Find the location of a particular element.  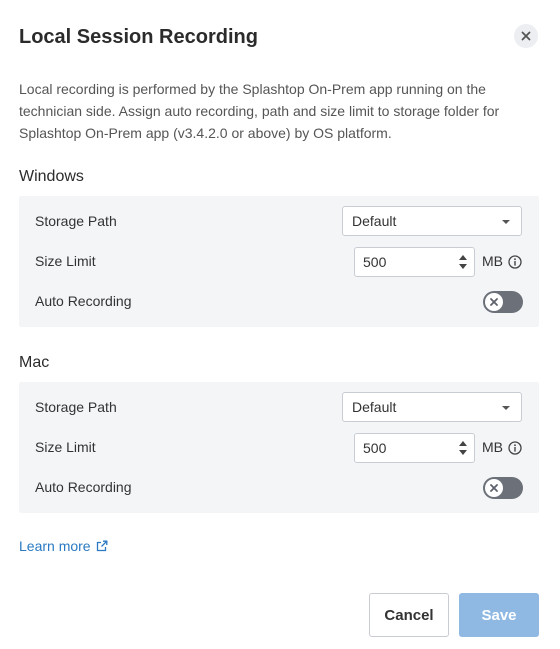

mac-size-limit-label: Size Limit is located at coordinates (65, 447).